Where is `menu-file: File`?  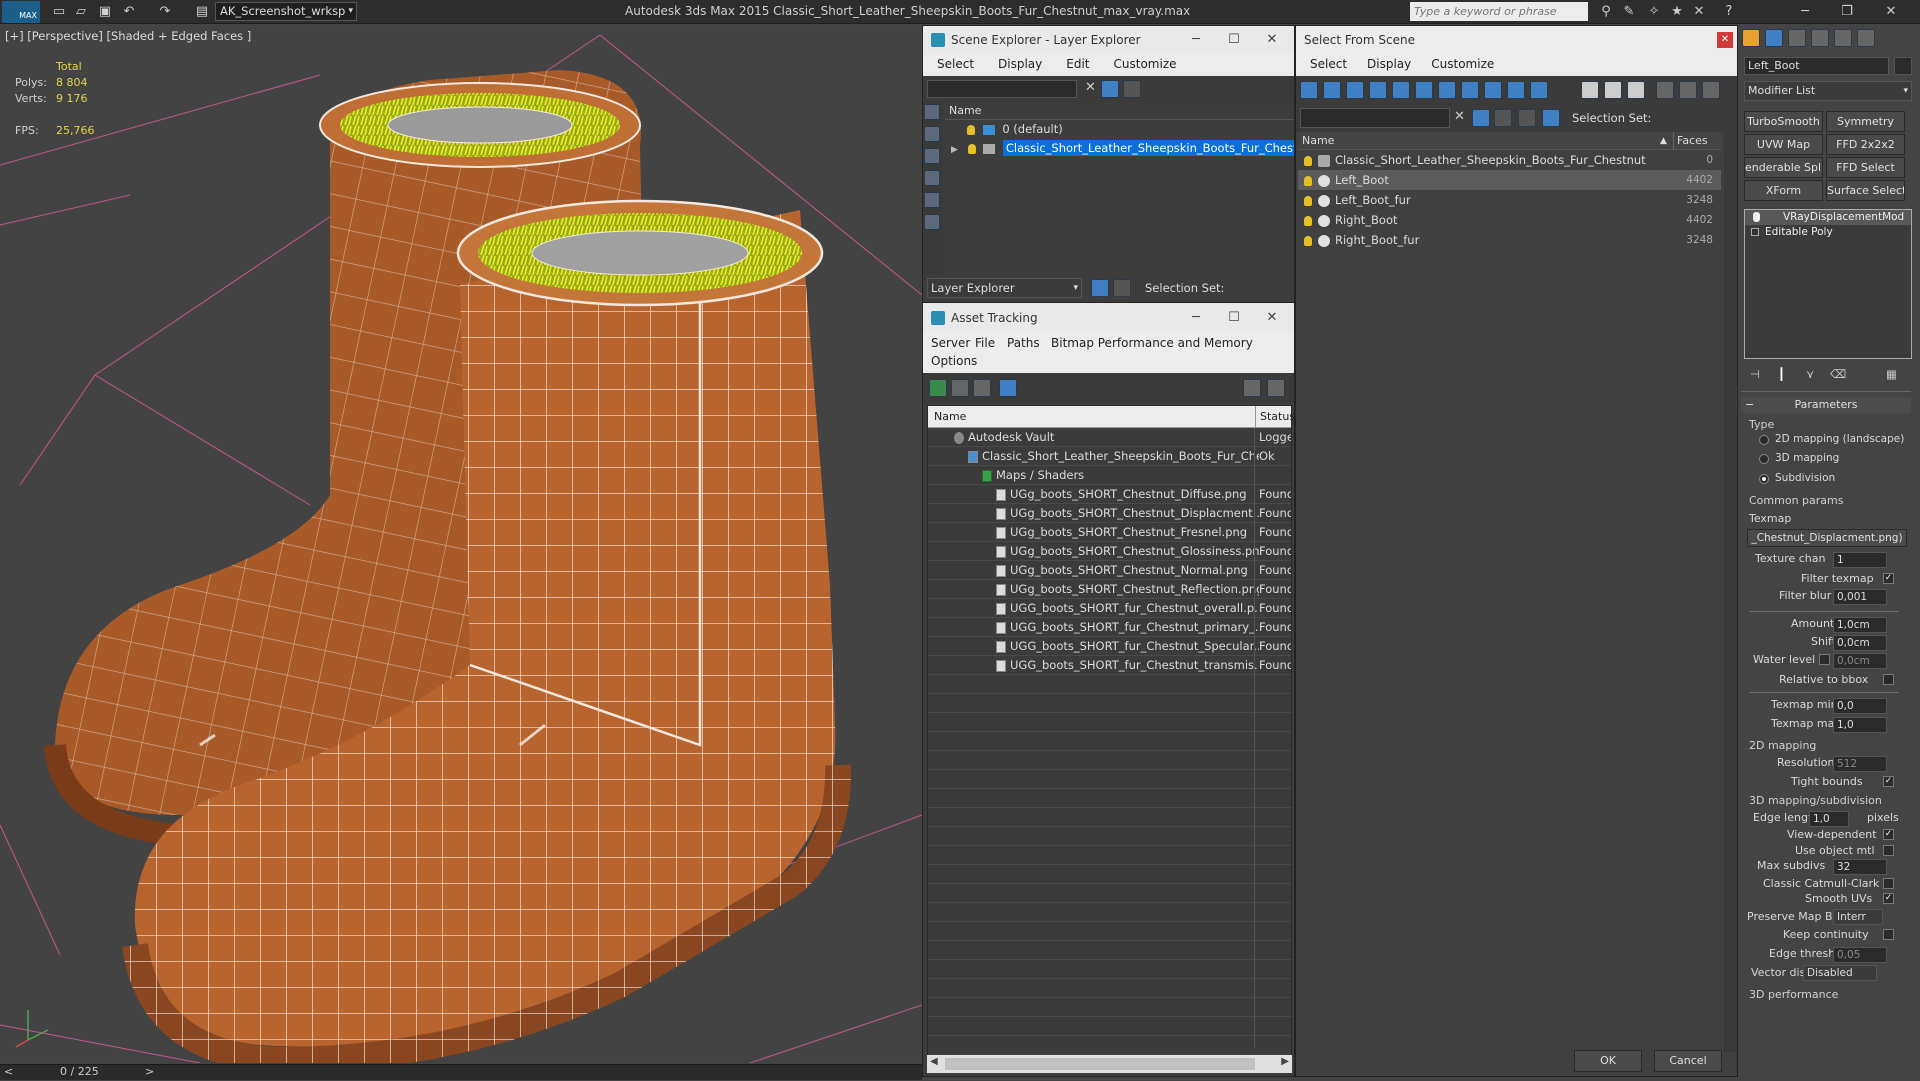 menu-file: File is located at coordinates (985, 343).